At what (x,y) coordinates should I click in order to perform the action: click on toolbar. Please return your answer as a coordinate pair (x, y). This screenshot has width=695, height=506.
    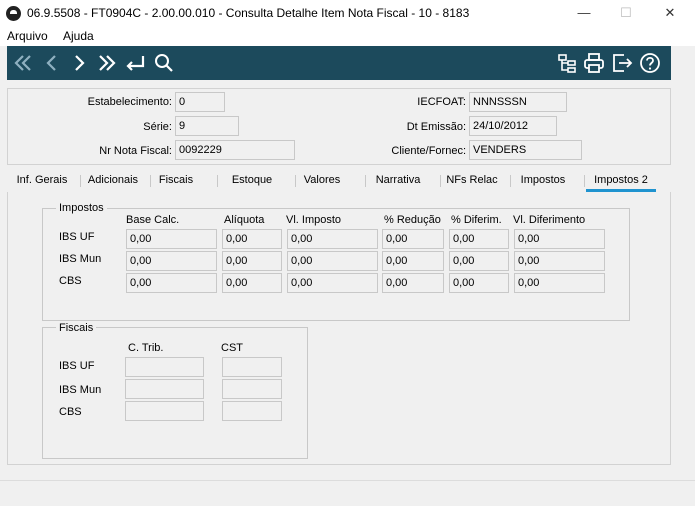
    Looking at the image, I should click on (339, 63).